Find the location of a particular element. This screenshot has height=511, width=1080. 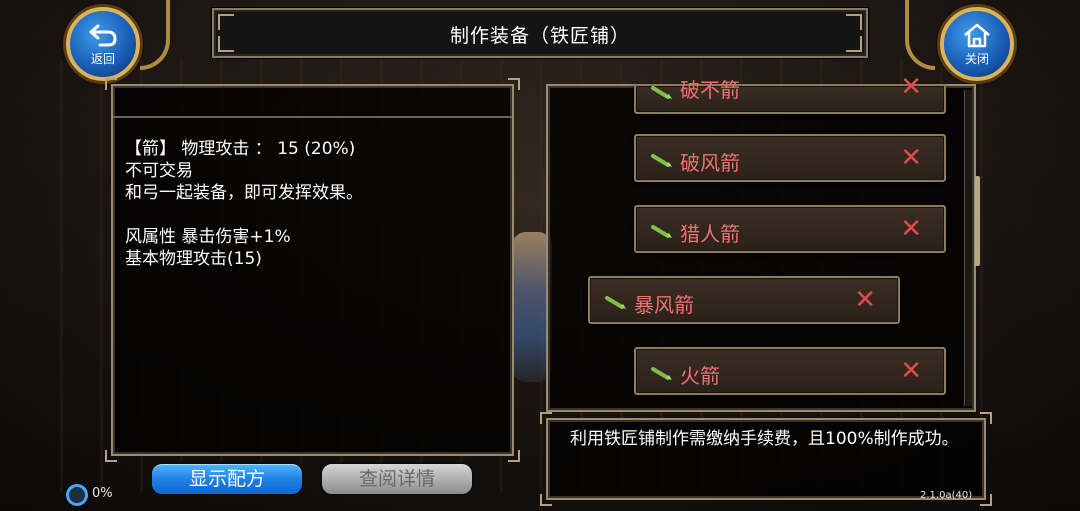

panel-divider is located at coordinates (312, 117).